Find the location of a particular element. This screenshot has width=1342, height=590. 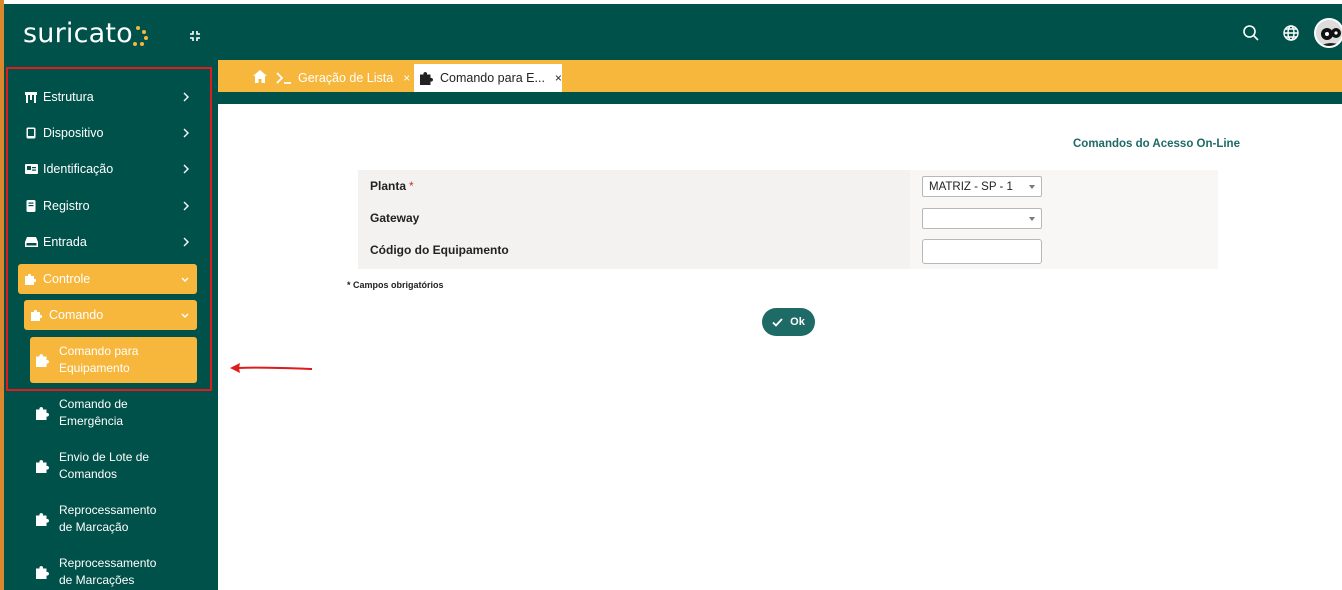

logo: suricato is located at coordinates (78, 33).